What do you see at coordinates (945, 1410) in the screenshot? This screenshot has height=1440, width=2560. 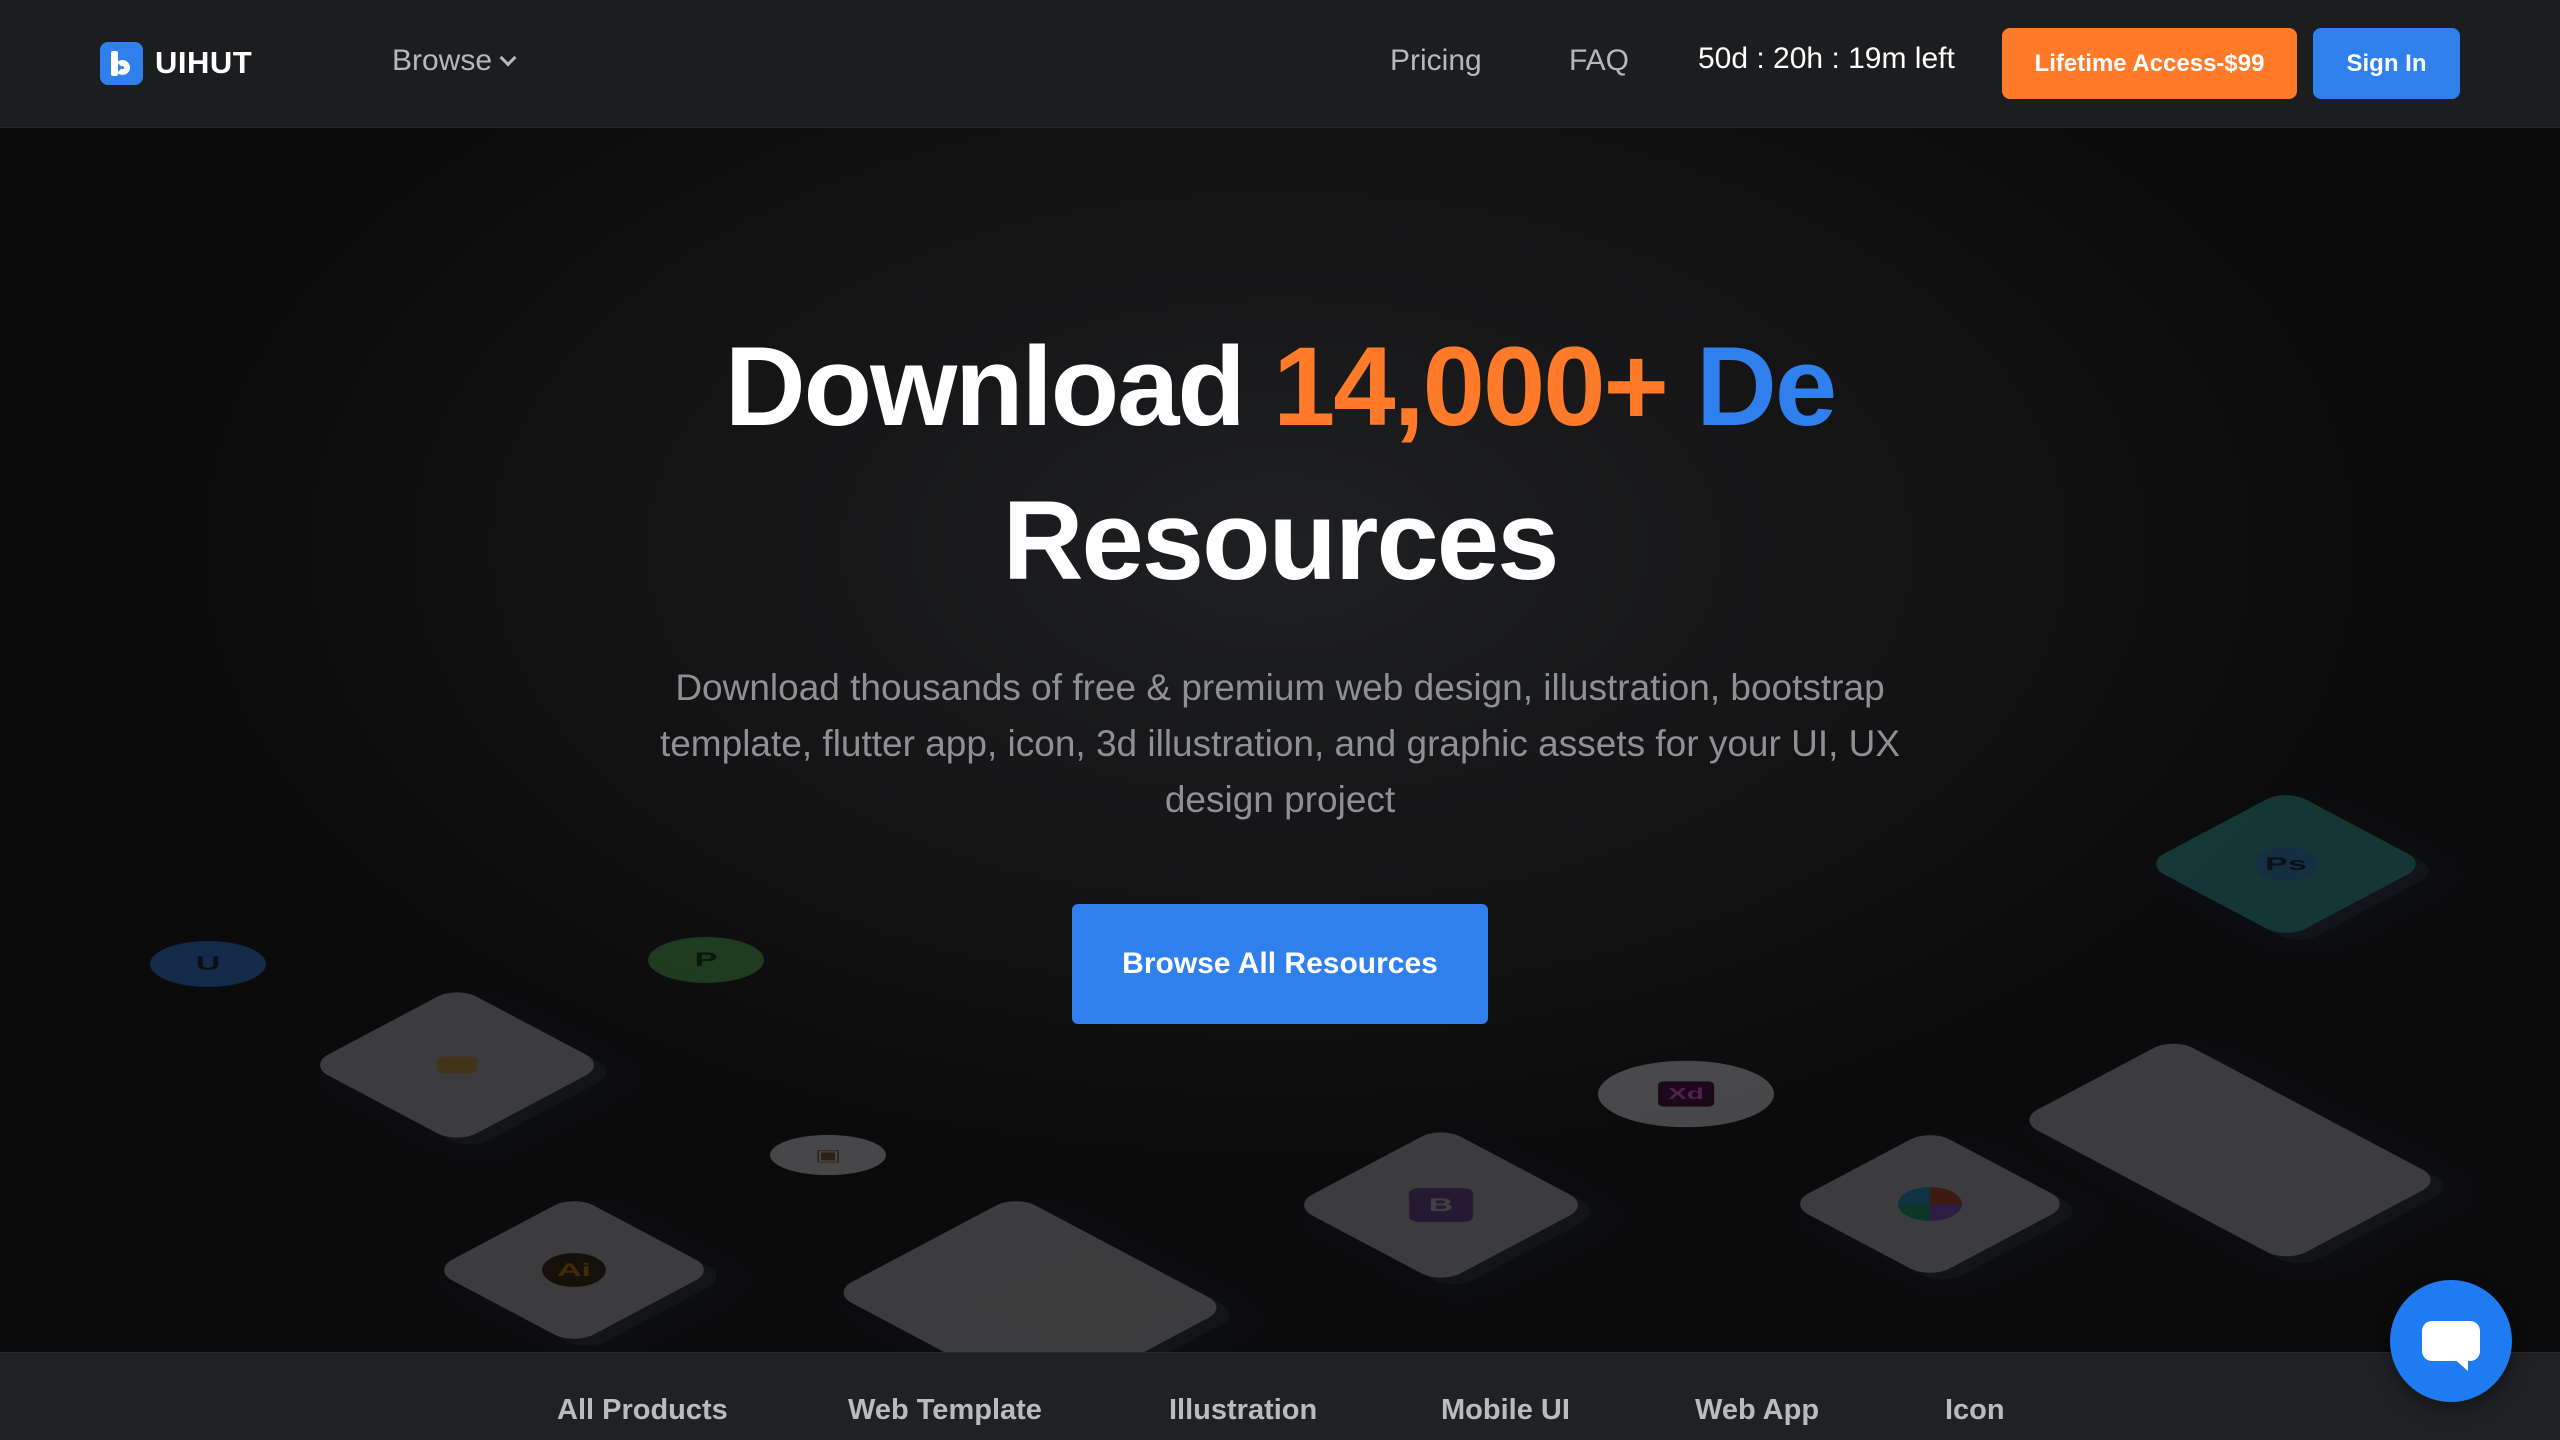 I see `category-tab-web-template: Web Template` at bounding box center [945, 1410].